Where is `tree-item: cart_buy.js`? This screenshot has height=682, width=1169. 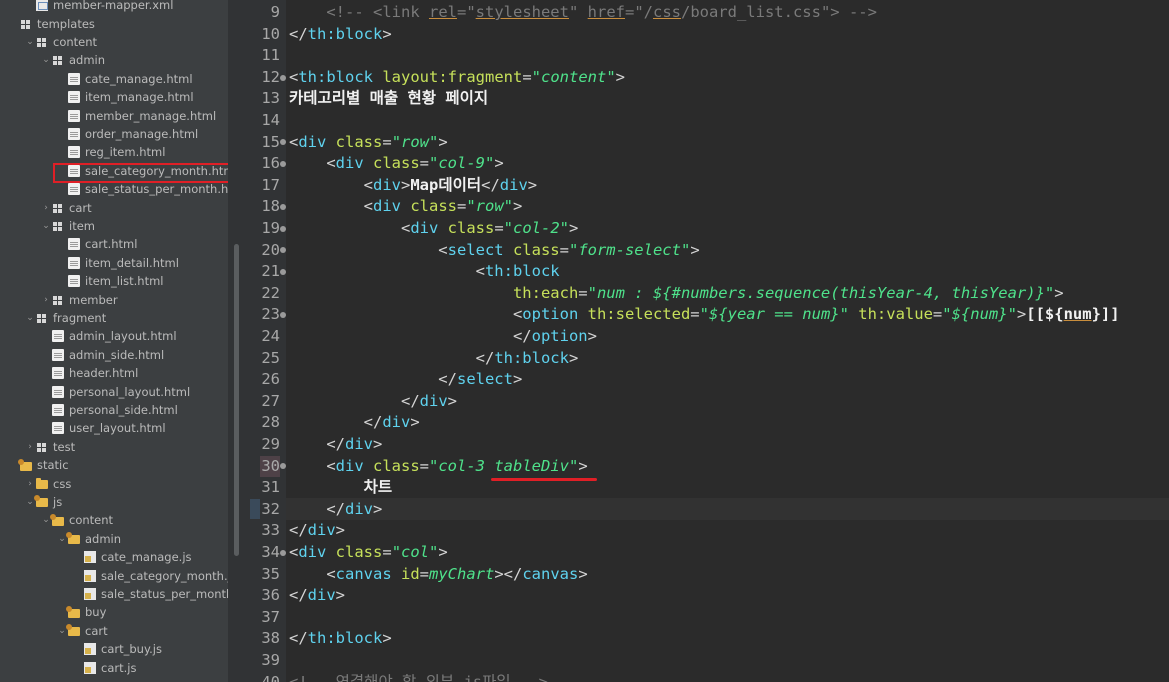 tree-item: cart_buy.js is located at coordinates (114, 649).